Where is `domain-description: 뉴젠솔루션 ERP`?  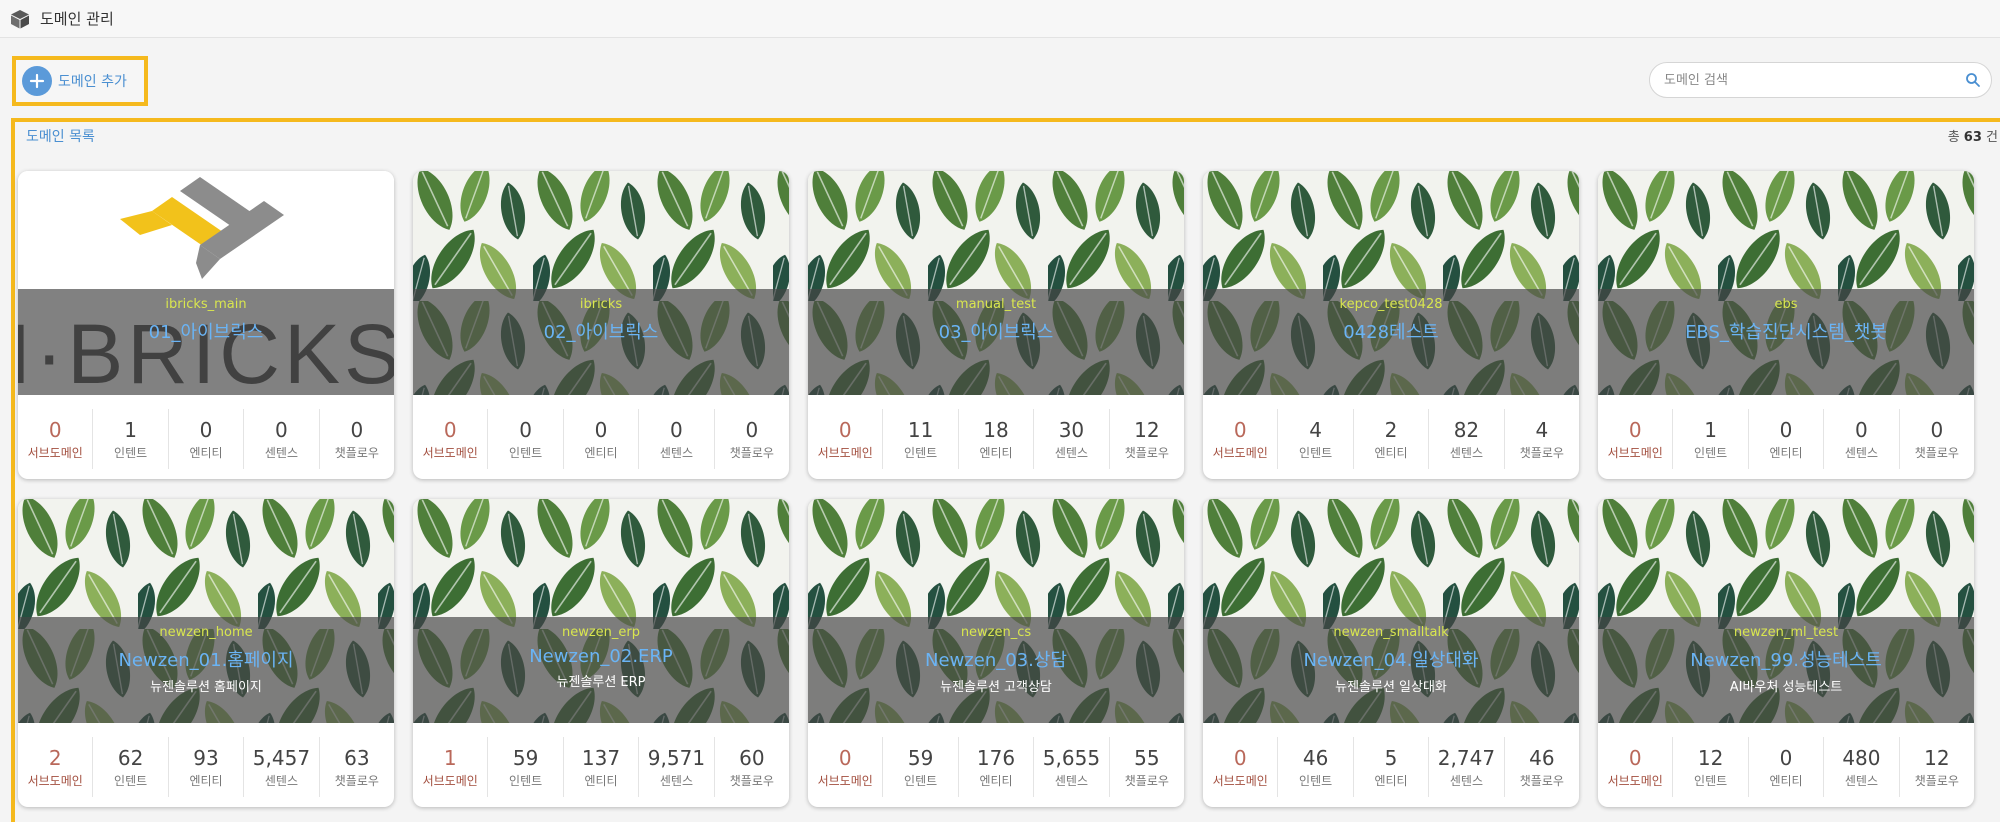 domain-description: 뉴젠솔루션 ERP is located at coordinates (601, 682).